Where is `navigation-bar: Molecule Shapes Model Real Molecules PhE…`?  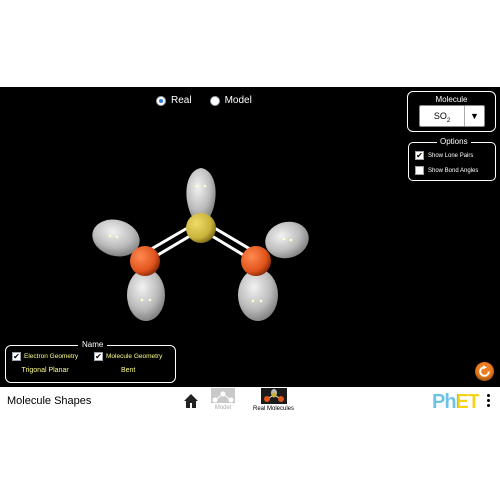 navigation-bar: Molecule Shapes Model Real Molecules PhE… is located at coordinates (250, 402).